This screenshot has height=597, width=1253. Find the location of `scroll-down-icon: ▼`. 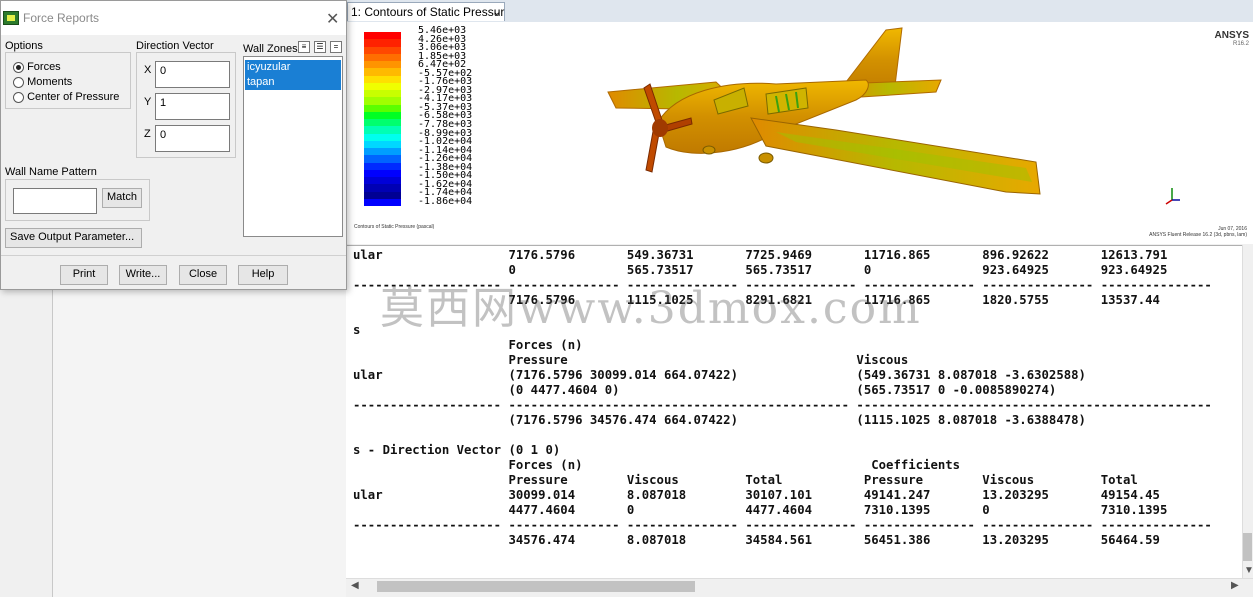

scroll-down-icon: ▼ is located at coordinates (1248, 570).